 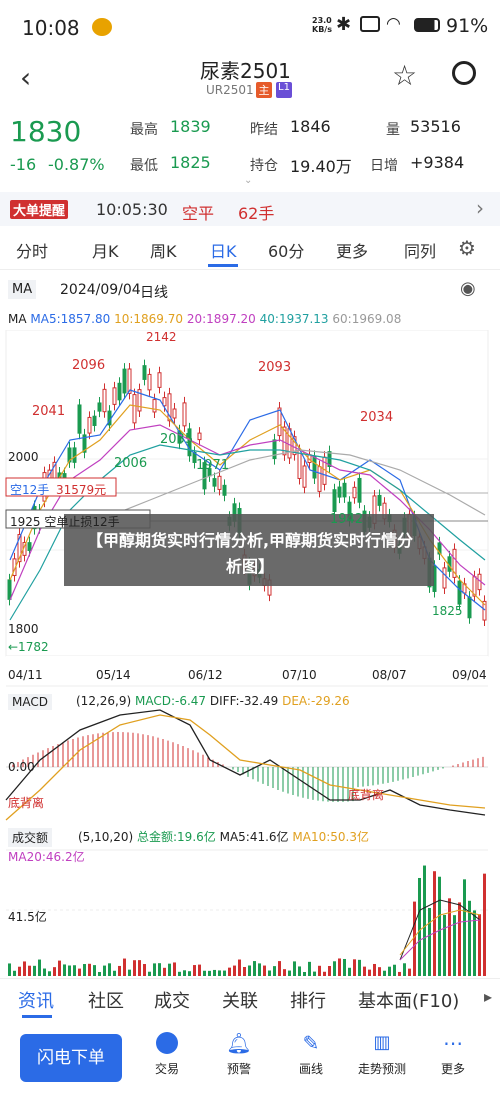 What do you see at coordinates (453, 1054) in the screenshot?
I see `more-button: ⋯ 更多` at bounding box center [453, 1054].